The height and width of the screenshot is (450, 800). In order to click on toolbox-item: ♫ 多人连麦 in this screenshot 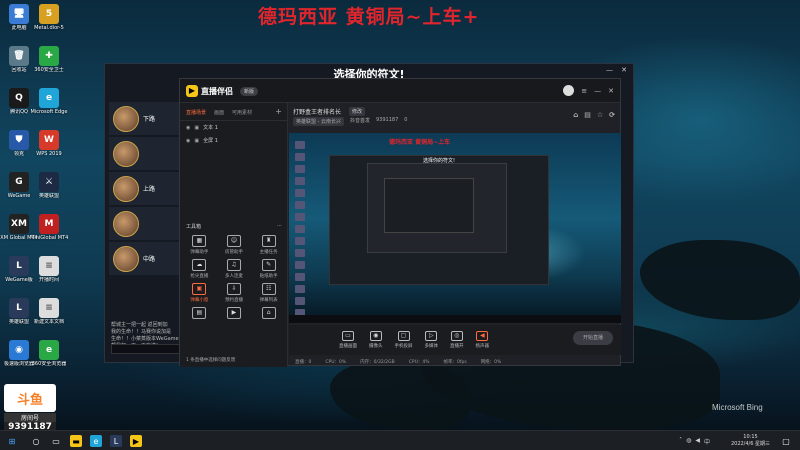, I will do `click(234, 269)`.